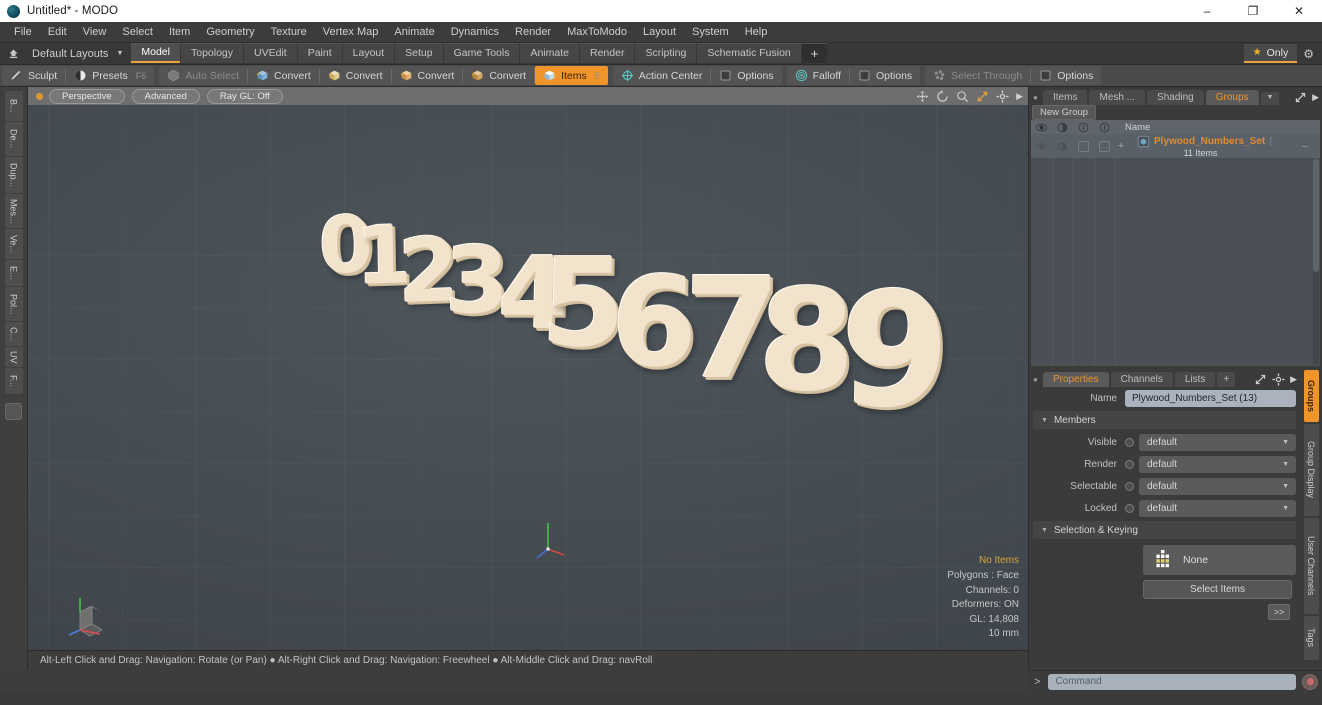 This screenshot has width=1322, height=705. I want to click on minimize-button: –, so click(1207, 11).